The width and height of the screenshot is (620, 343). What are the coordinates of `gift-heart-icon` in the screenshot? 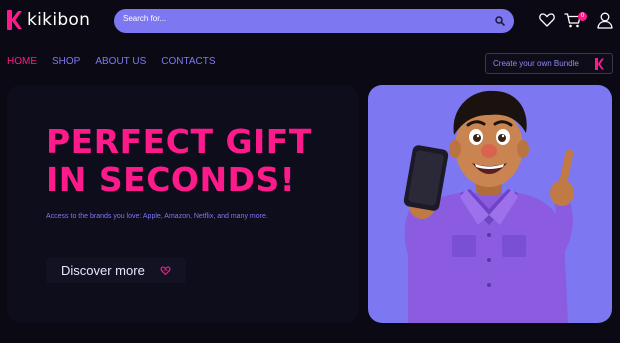 It's located at (165, 271).